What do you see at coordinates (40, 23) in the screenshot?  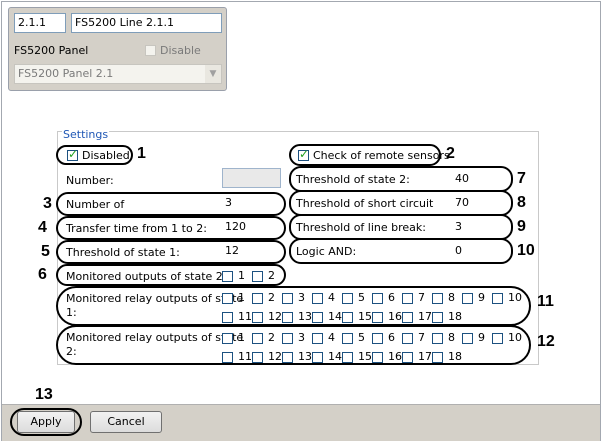 I see `id-field: 2.1.1` at bounding box center [40, 23].